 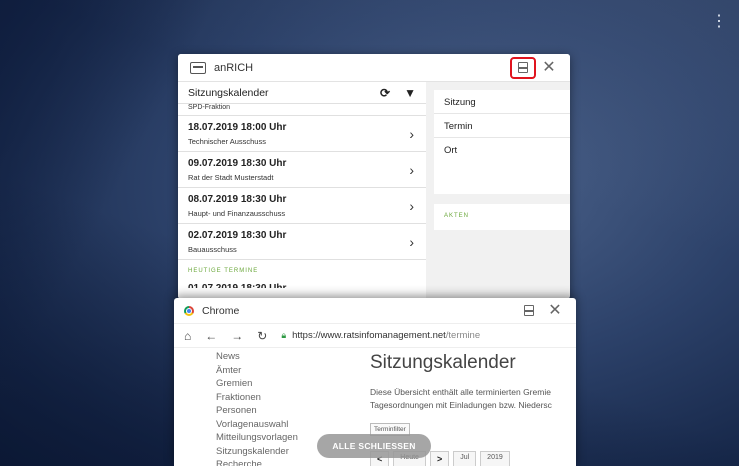 What do you see at coordinates (502, 217) in the screenshot?
I see `akten-section: AKTEN` at bounding box center [502, 217].